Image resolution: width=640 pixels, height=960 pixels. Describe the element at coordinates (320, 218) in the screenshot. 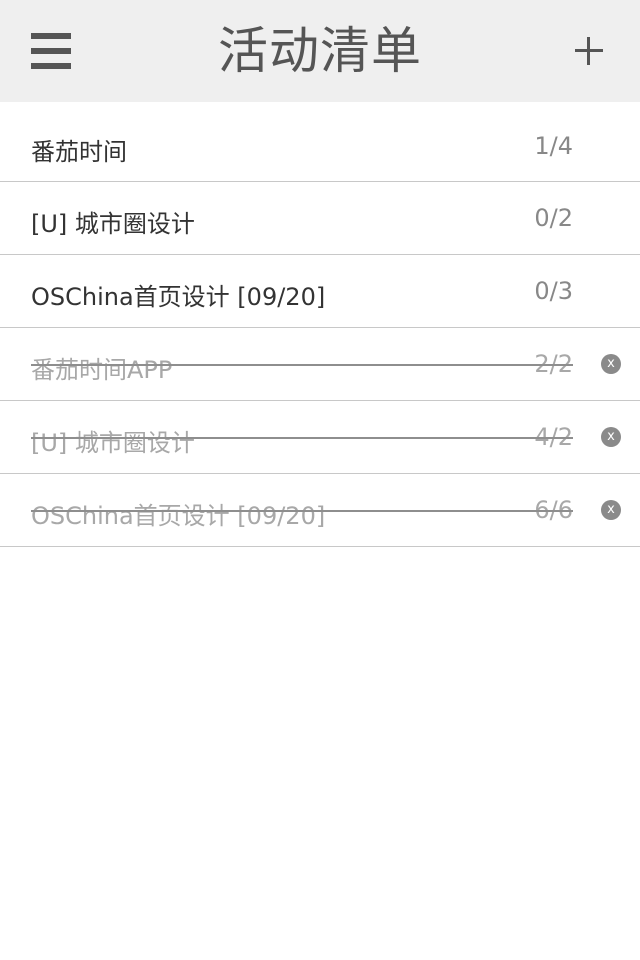

I see `task-row: [U] 城市圈设计 0/2` at that location.